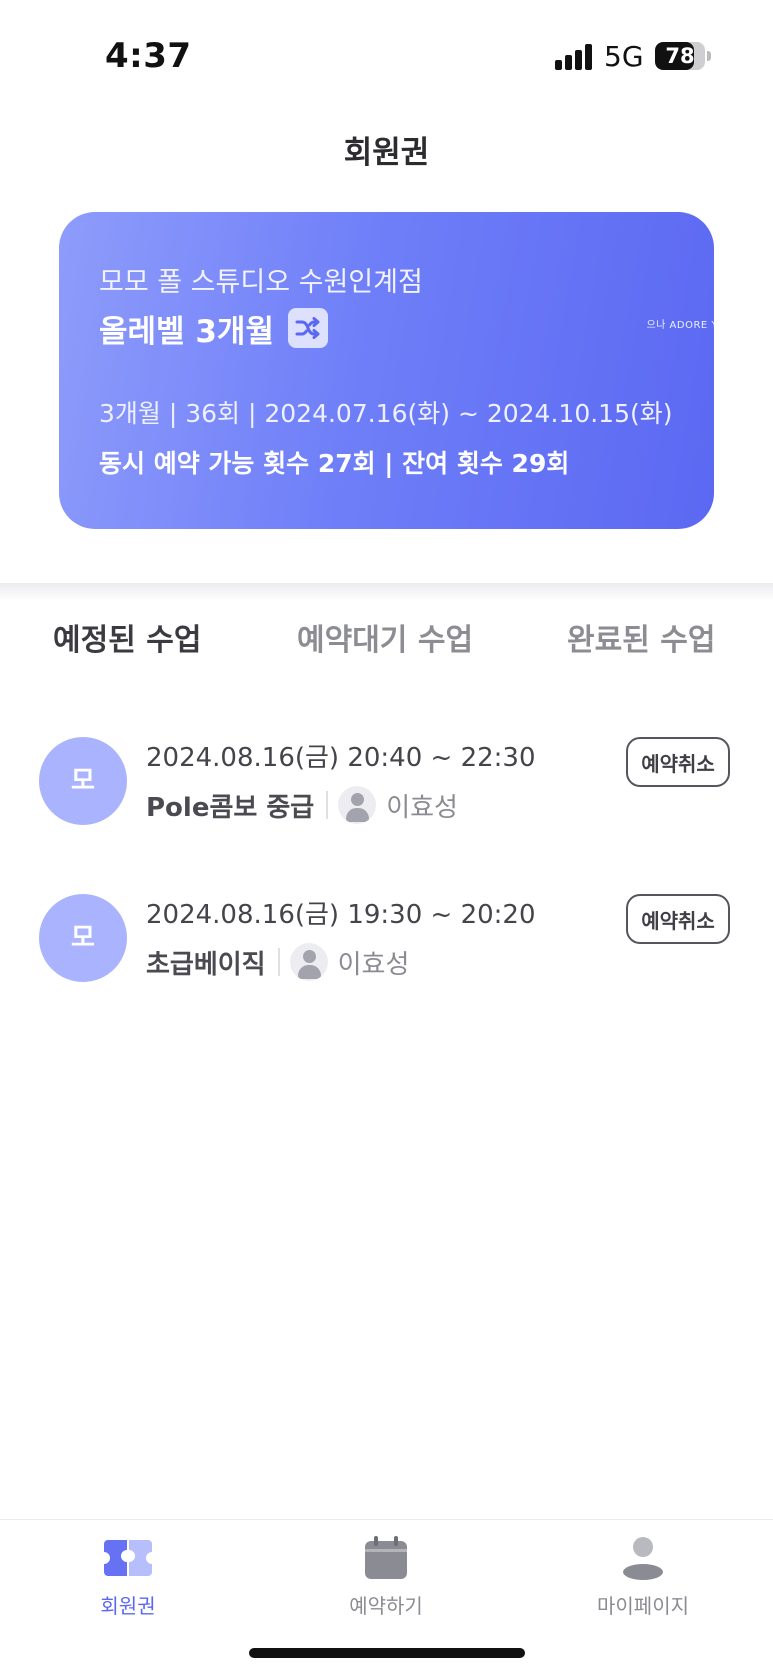 The height and width of the screenshot is (1677, 773). Describe the element at coordinates (148, 56) in the screenshot. I see `status-time: 4:37` at that location.